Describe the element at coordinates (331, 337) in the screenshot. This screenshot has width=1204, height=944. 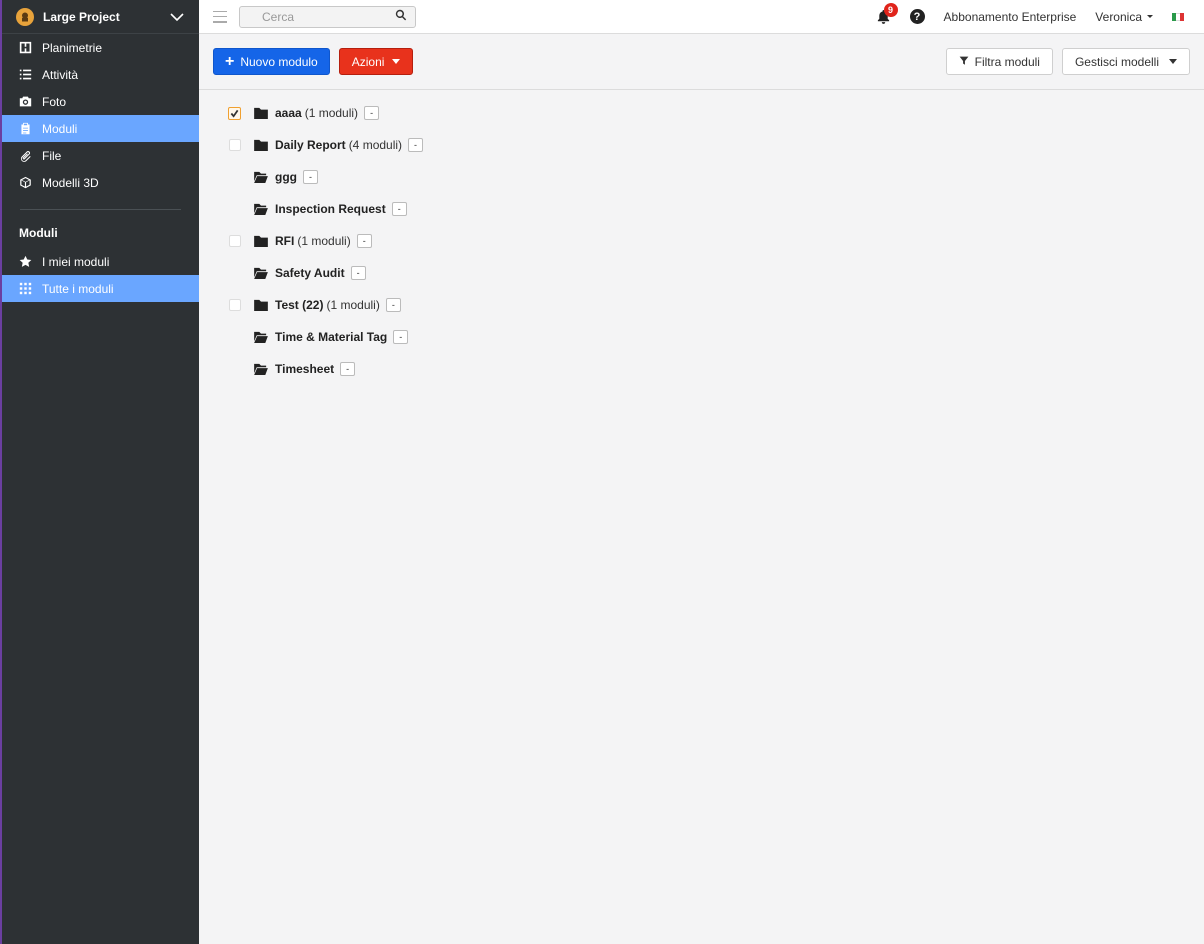
I see `folder-name: Time & Material Tag` at that location.